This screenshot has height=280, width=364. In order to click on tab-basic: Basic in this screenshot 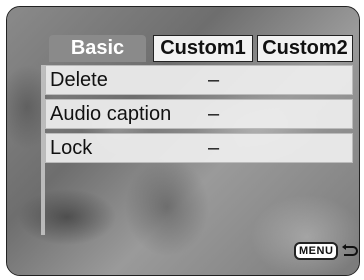, I will do `click(97, 48)`.